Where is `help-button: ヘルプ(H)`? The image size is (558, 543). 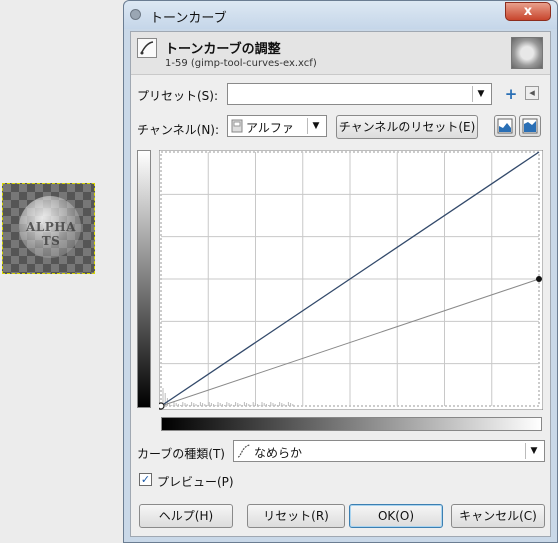
help-button: ヘルプ(H) is located at coordinates (186, 516).